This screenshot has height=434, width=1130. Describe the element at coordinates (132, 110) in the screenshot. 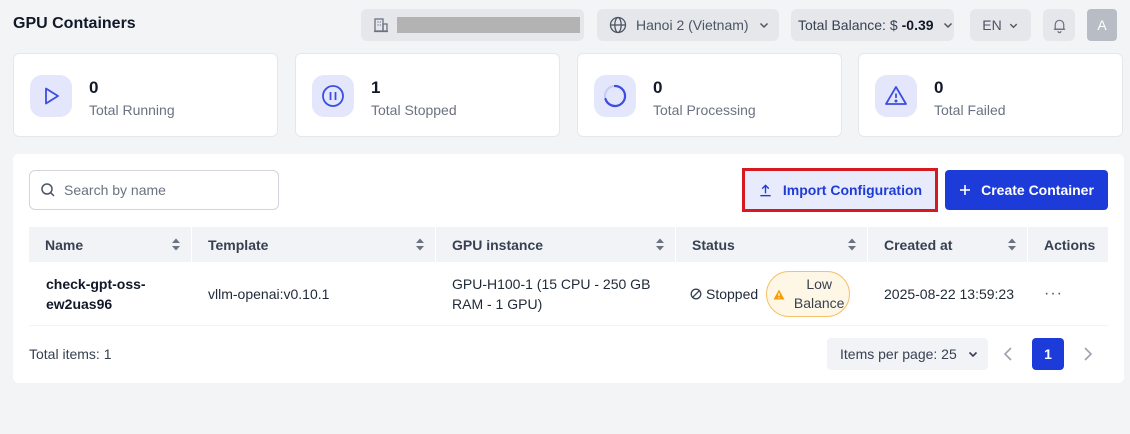

I see `stat-label: Total Running` at that location.